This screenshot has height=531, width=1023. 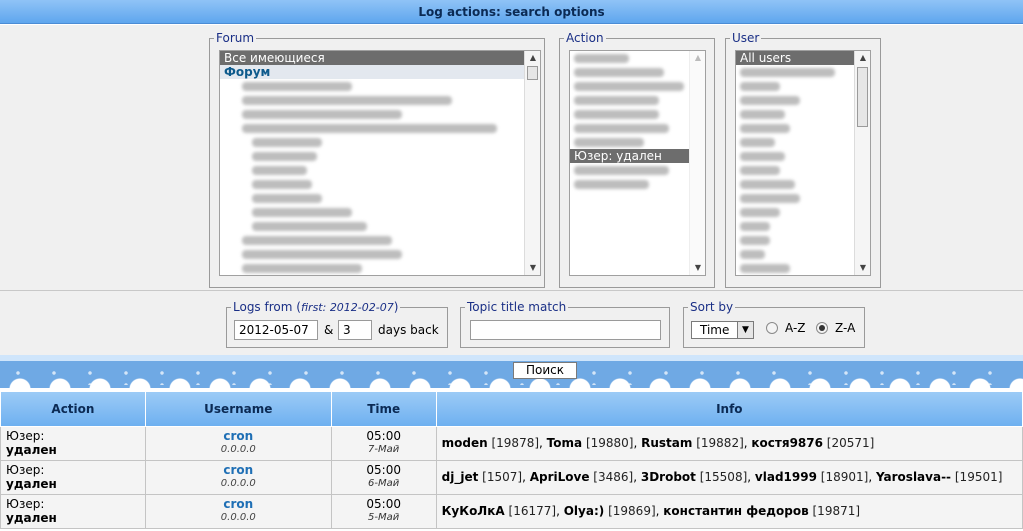 I want to click on forum-scrollbar: ▲ ▼, so click(x=532, y=163).